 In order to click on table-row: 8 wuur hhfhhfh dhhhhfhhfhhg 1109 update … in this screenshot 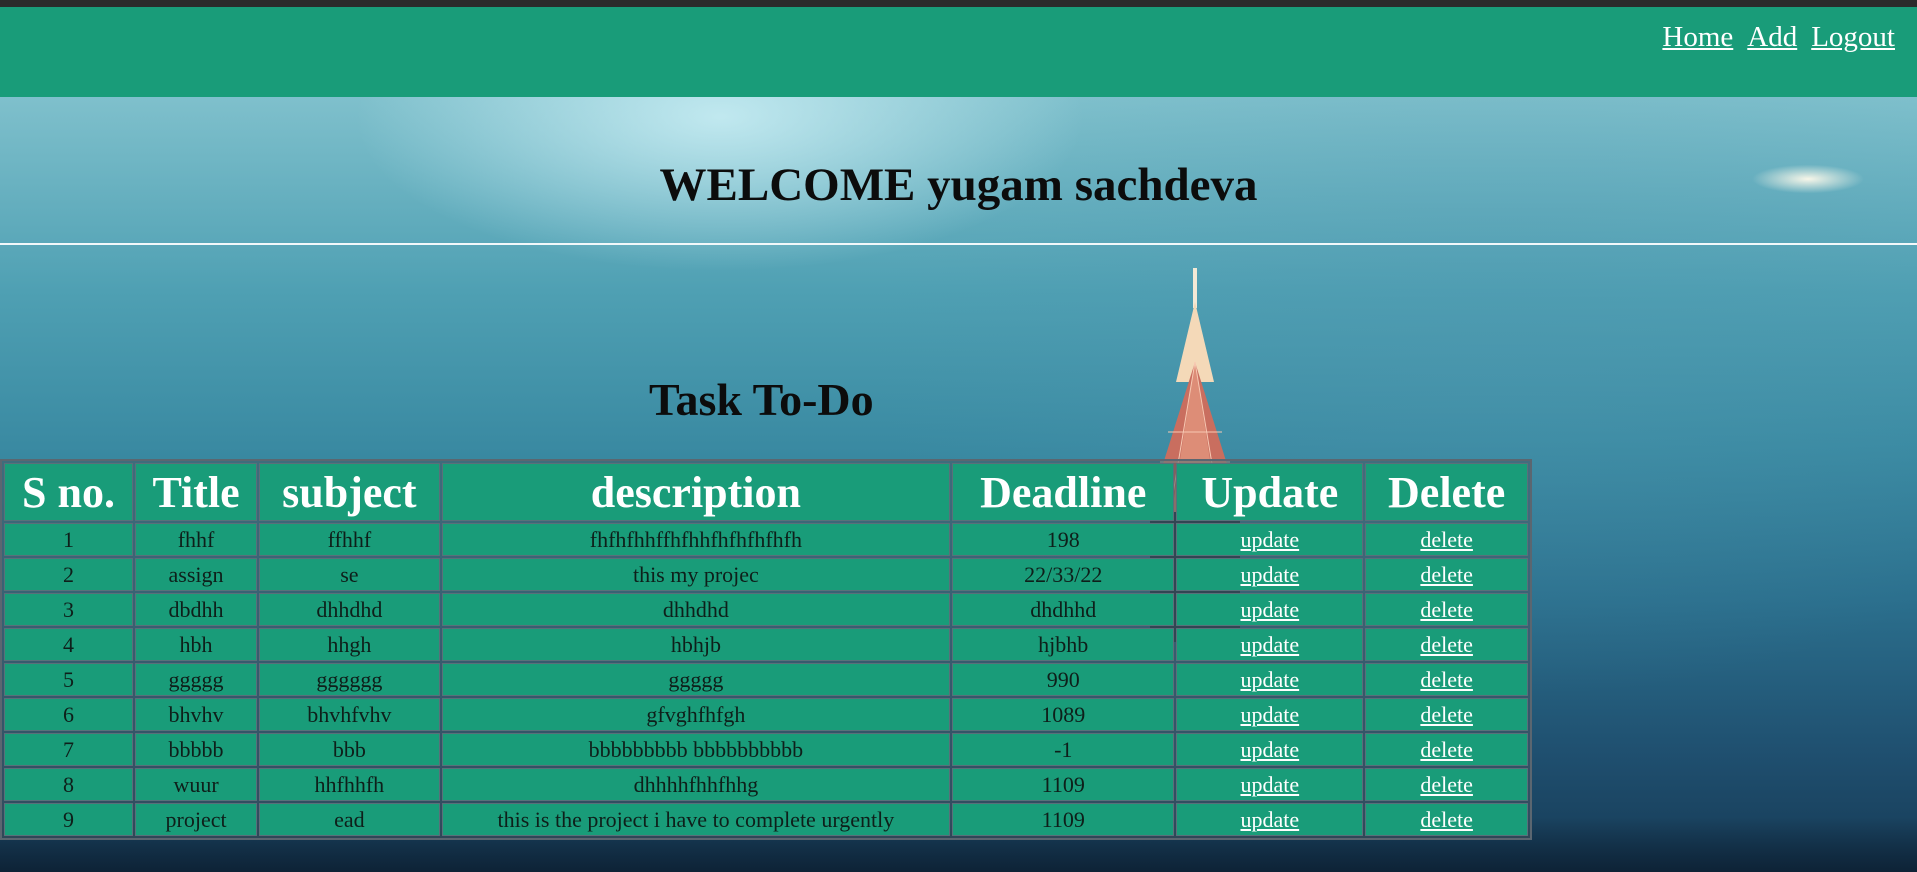, I will do `click(766, 784)`.